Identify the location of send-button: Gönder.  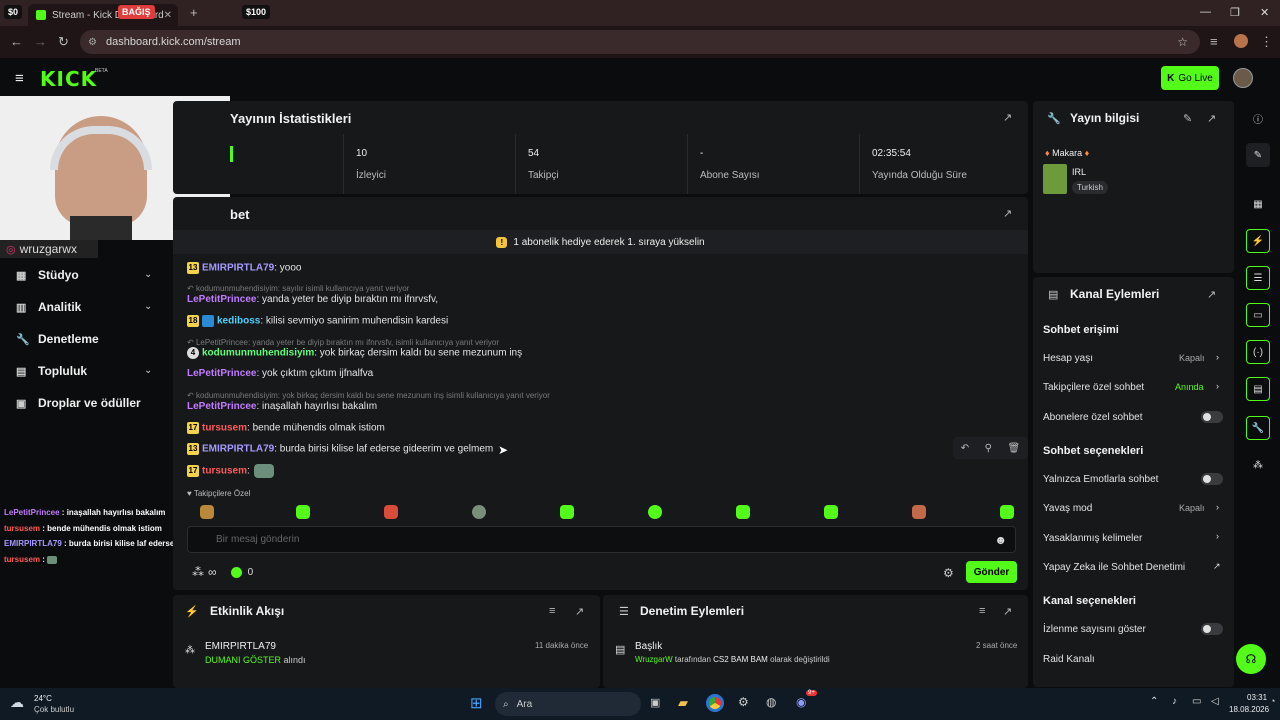
(991, 572).